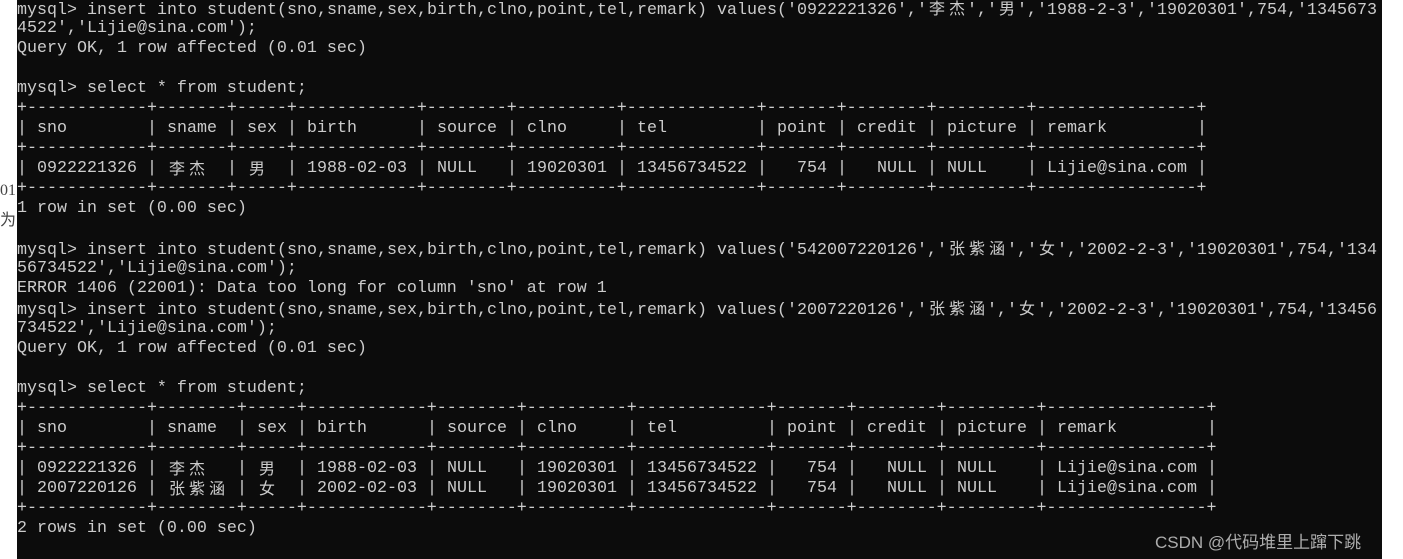 This screenshot has width=1403, height=559. What do you see at coordinates (992, 428) in the screenshot?
I see `column-header: picture` at bounding box center [992, 428].